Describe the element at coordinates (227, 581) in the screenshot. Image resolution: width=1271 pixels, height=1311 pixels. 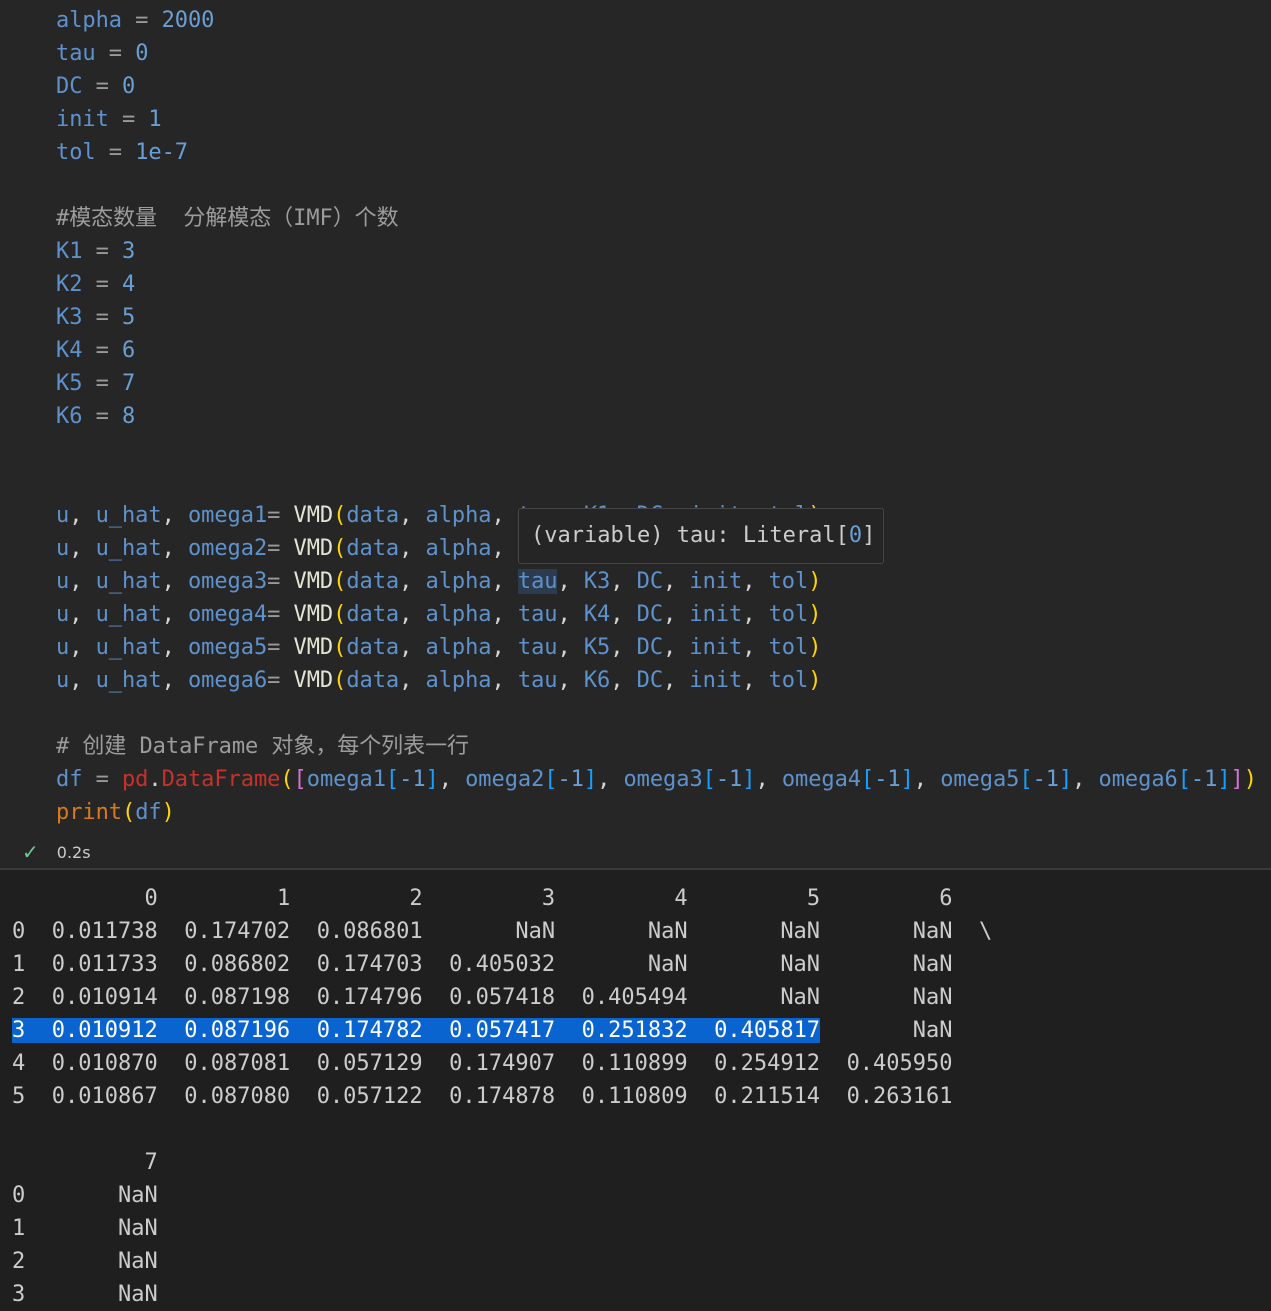
I see `code-token: omega3` at that location.